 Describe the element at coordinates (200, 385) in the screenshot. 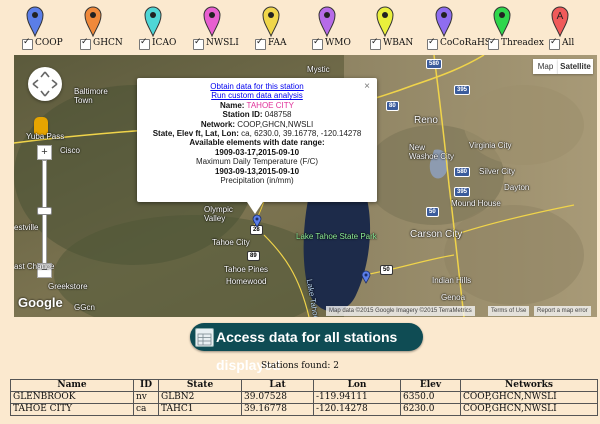

I see `column-header-state: State` at that location.